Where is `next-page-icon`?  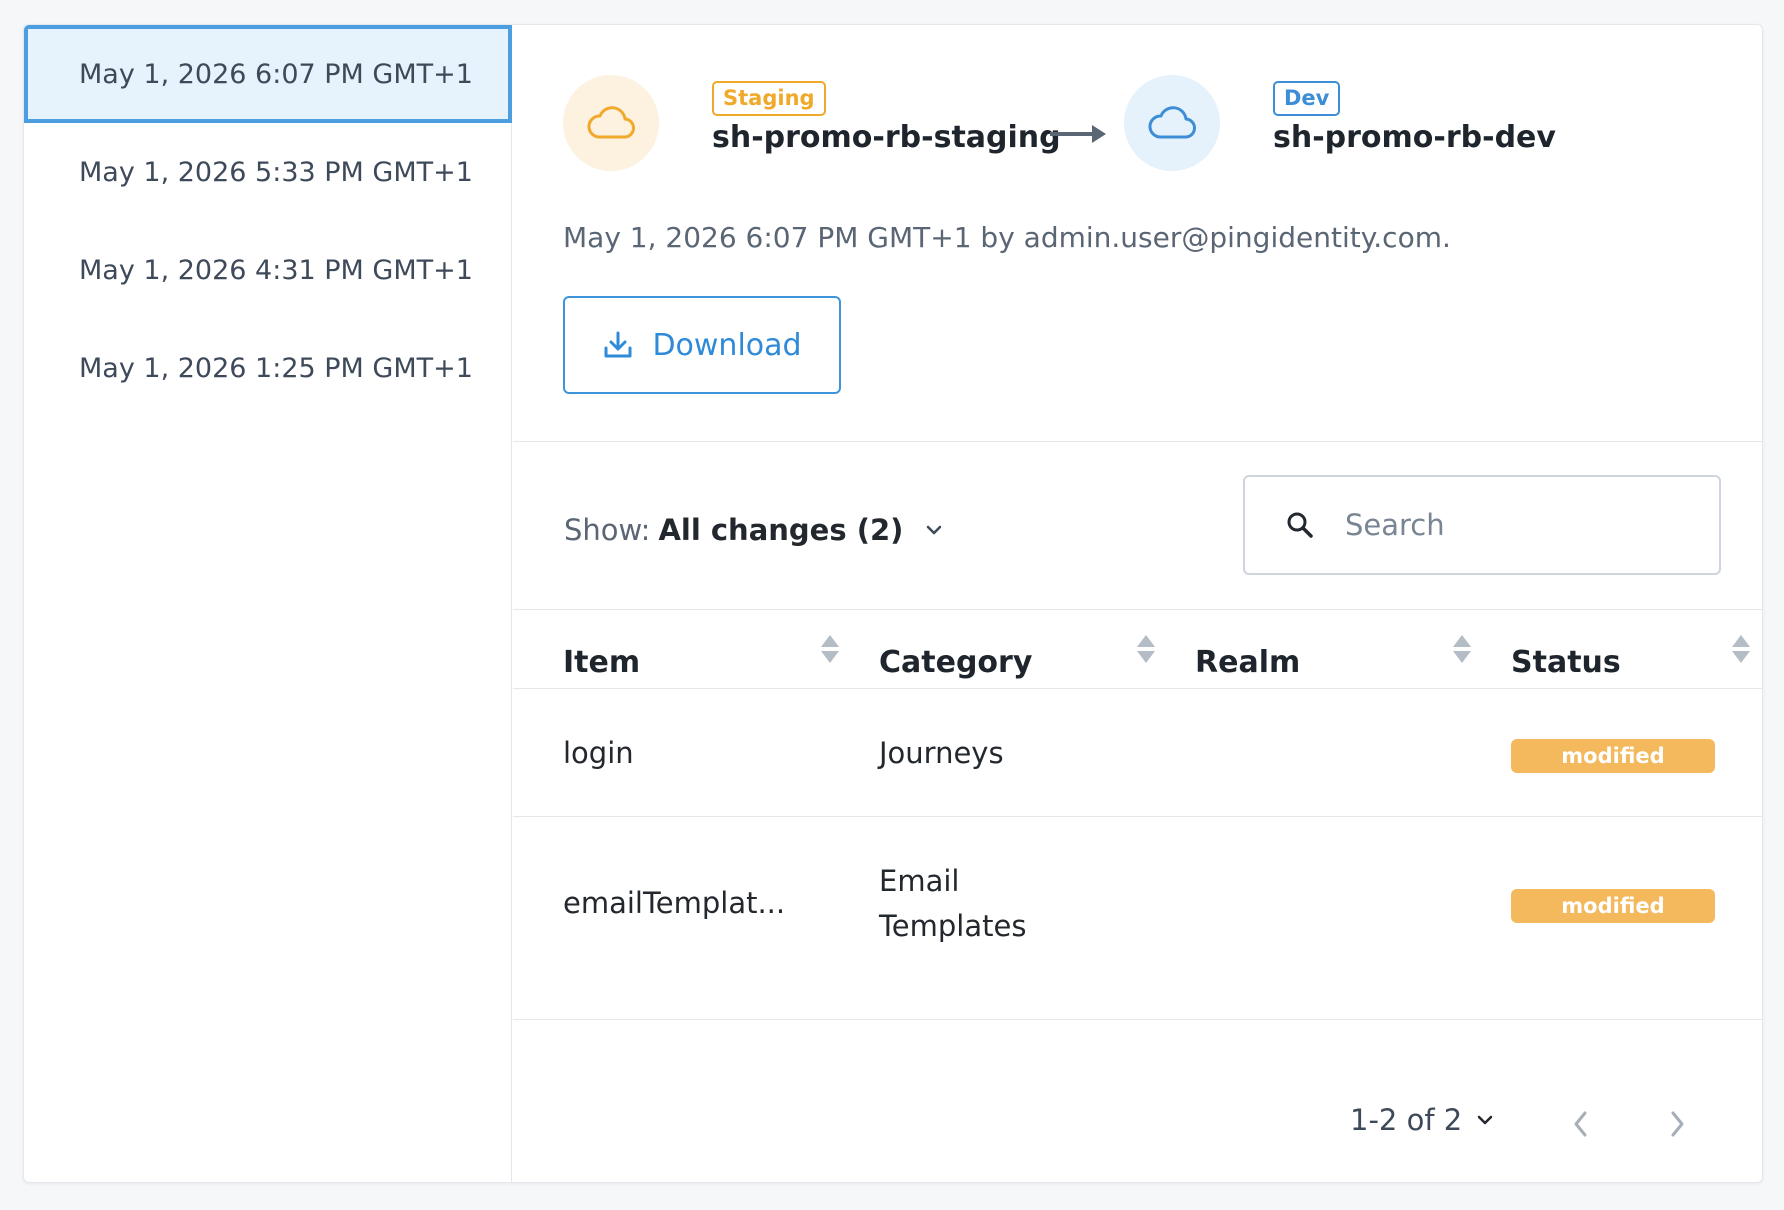 next-page-icon is located at coordinates (1677, 1124).